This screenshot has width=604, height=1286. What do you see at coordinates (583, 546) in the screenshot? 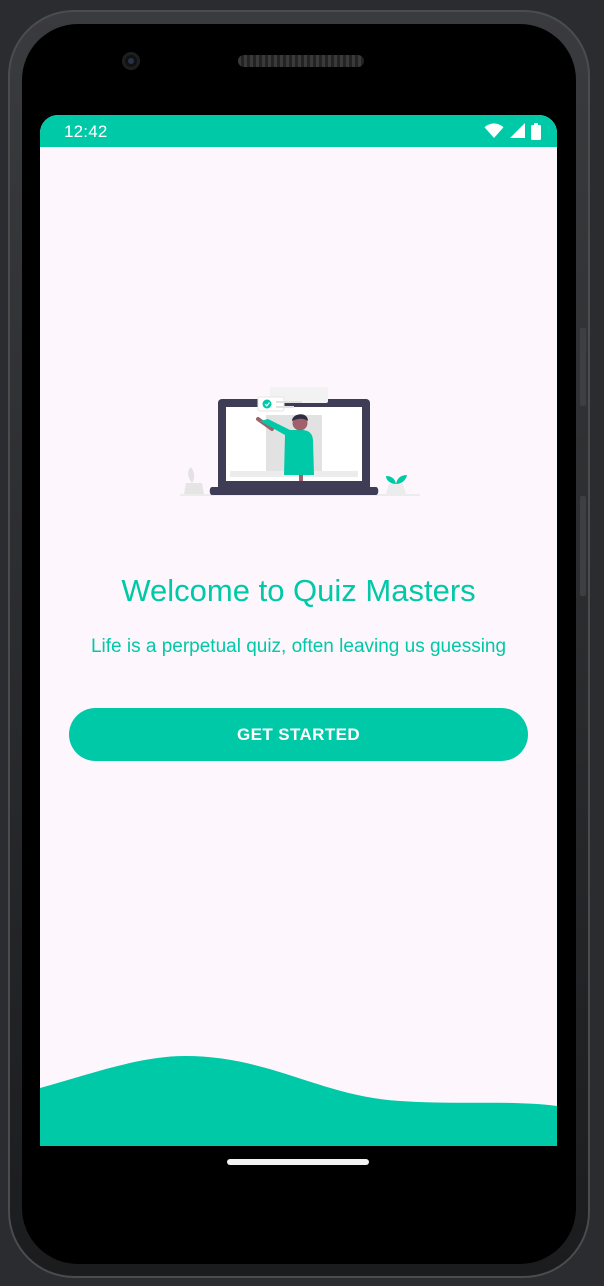
I see `power-button` at bounding box center [583, 546].